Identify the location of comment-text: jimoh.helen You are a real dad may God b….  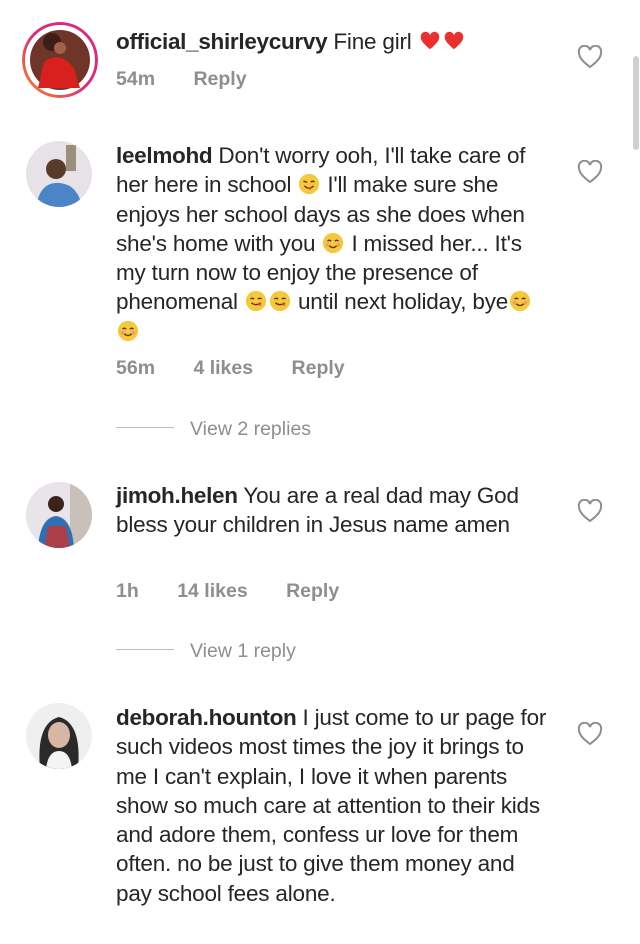
(336, 510).